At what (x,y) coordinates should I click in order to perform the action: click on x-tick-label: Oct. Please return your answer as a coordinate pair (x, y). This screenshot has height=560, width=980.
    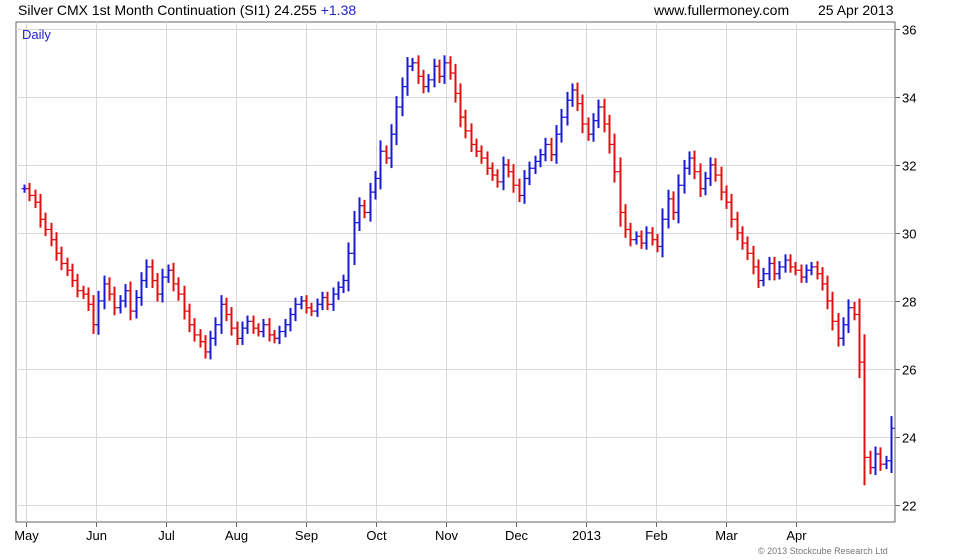
    Looking at the image, I should click on (376, 535).